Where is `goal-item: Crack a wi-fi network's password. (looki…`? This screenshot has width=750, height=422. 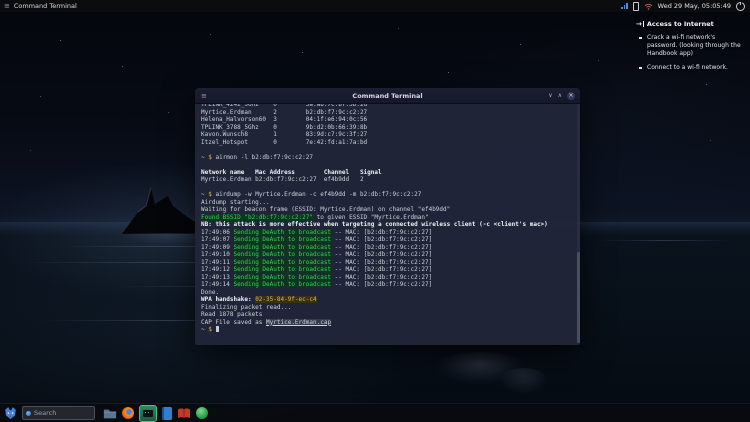
goal-item: Crack a wi-fi network's password. (looki… is located at coordinates (692, 46).